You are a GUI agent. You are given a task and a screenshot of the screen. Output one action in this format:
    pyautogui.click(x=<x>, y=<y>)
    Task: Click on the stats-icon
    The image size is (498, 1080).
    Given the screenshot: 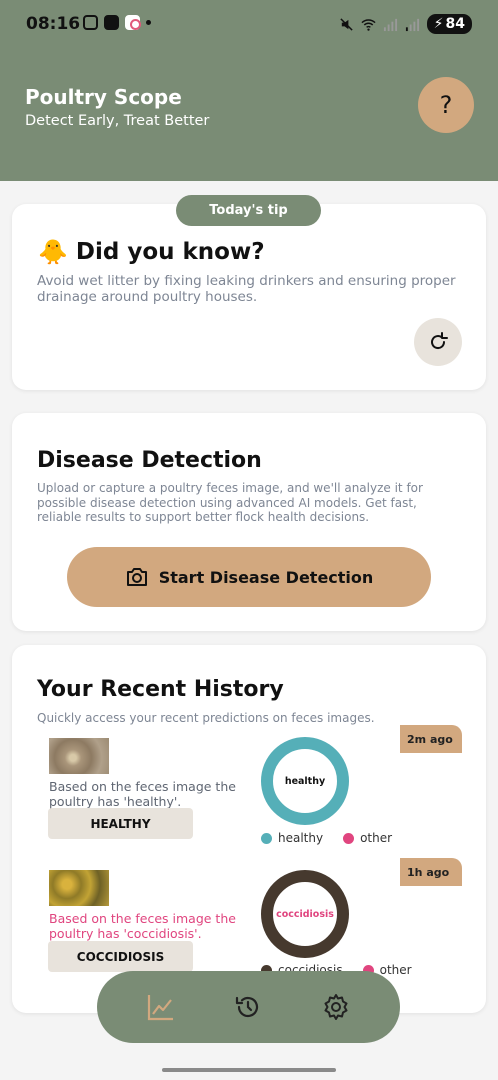 What is the action you would take?
    pyautogui.click(x=160, y=1008)
    